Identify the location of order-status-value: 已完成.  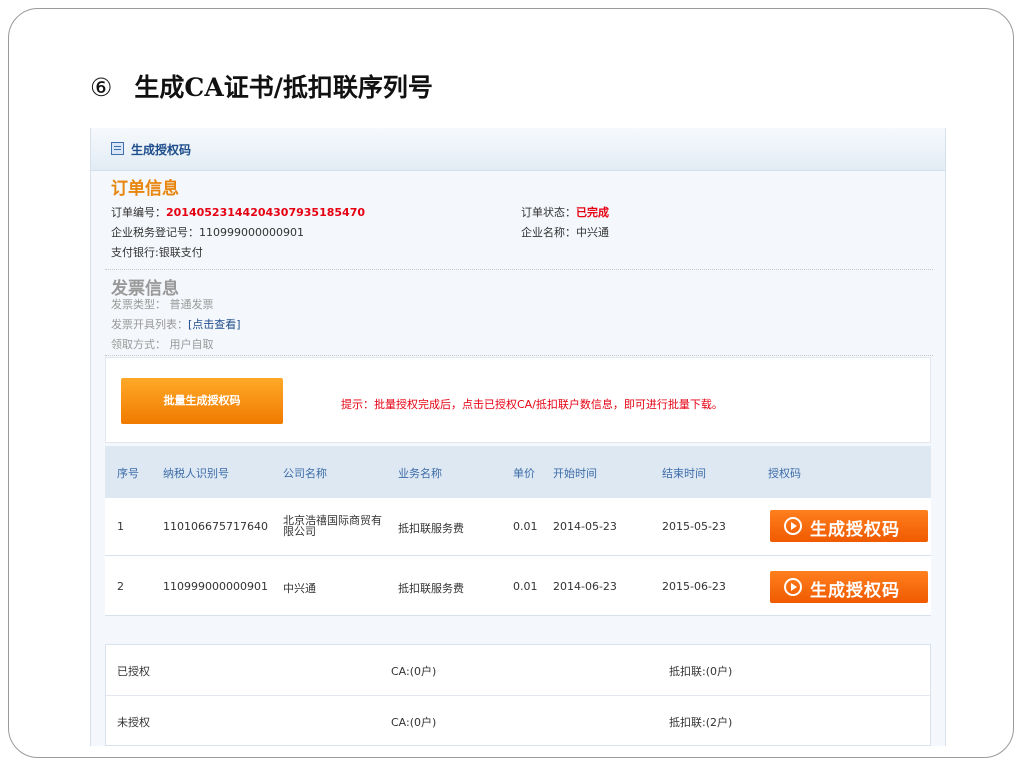
(592, 212).